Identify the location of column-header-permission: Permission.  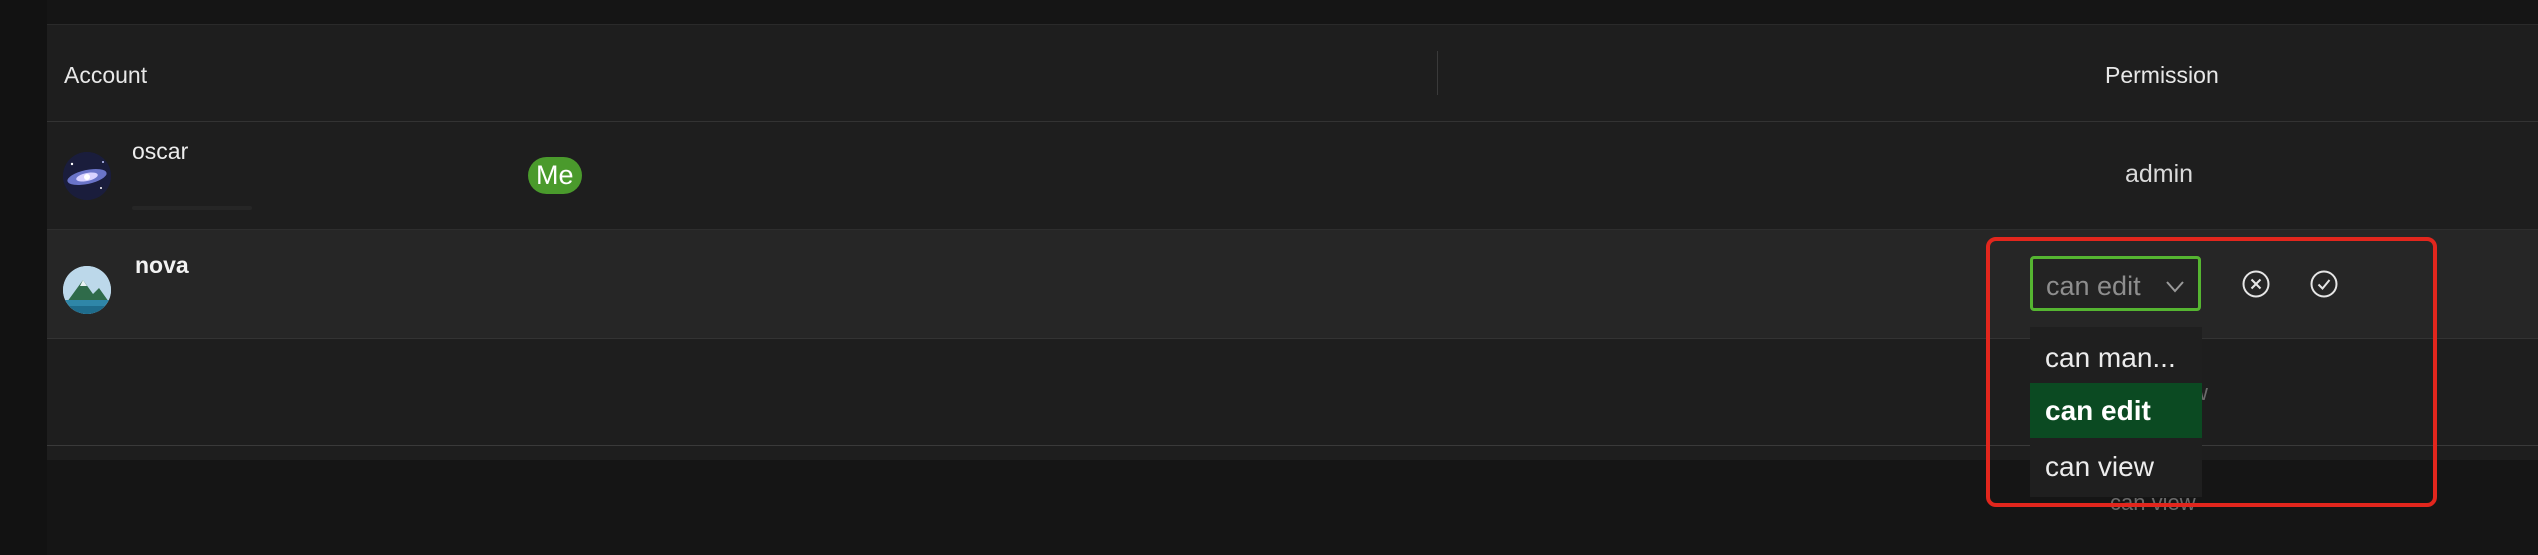
(2162, 75).